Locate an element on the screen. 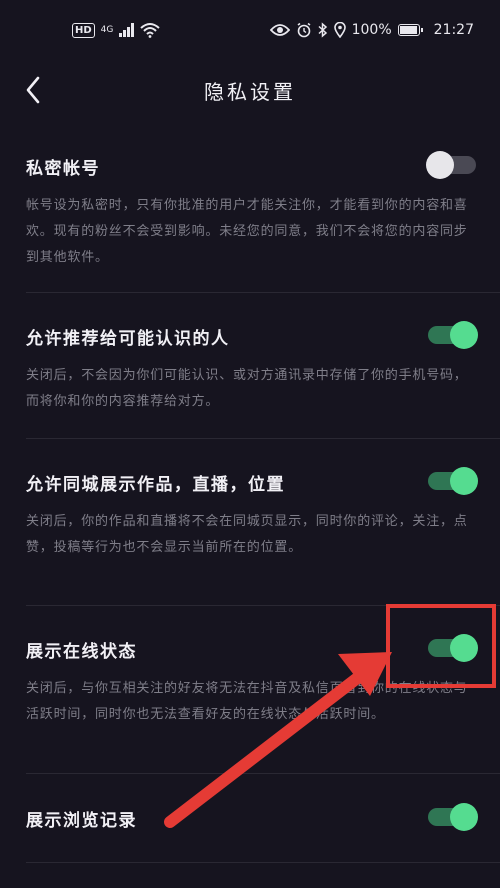 Image resolution: width=500 pixels, height=888 pixels. annotation-arrow-icon is located at coordinates (278, 740).